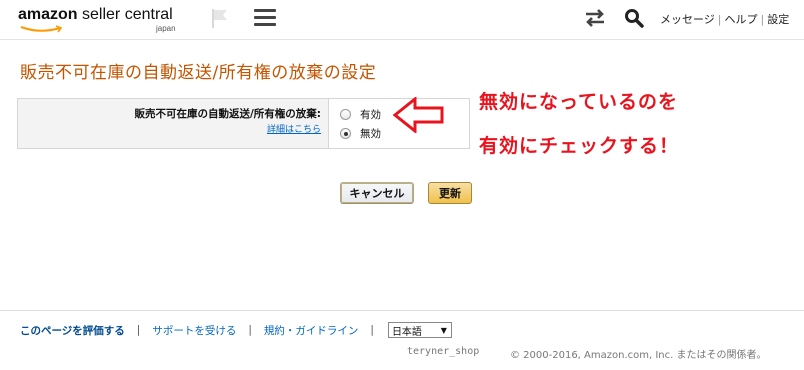 This screenshot has width=804, height=370. What do you see at coordinates (345, 133) in the screenshot?
I see `radio-button-disabled` at bounding box center [345, 133].